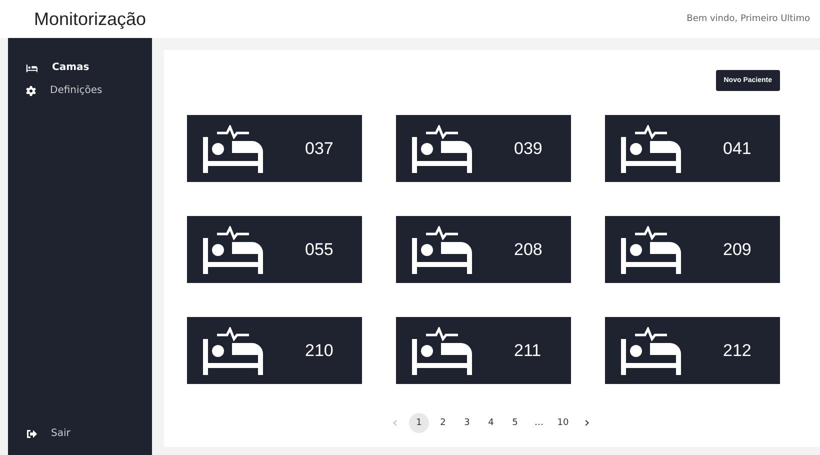 The height and width of the screenshot is (455, 820). What do you see at coordinates (319, 250) in the screenshot?
I see `bed-number: 055` at bounding box center [319, 250].